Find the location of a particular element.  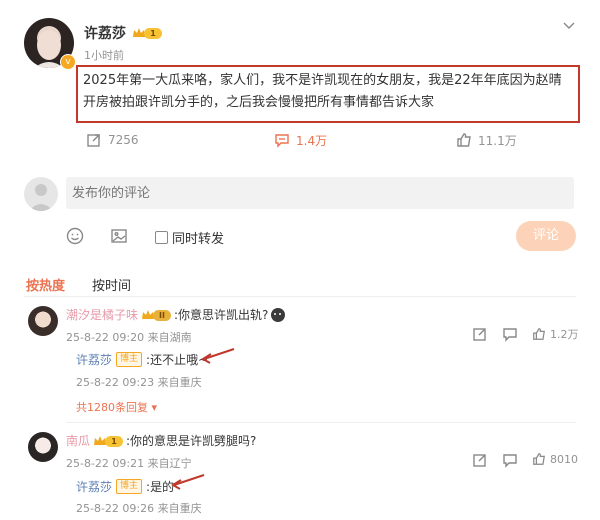

comment-like-button: 8010 is located at coordinates (555, 459).